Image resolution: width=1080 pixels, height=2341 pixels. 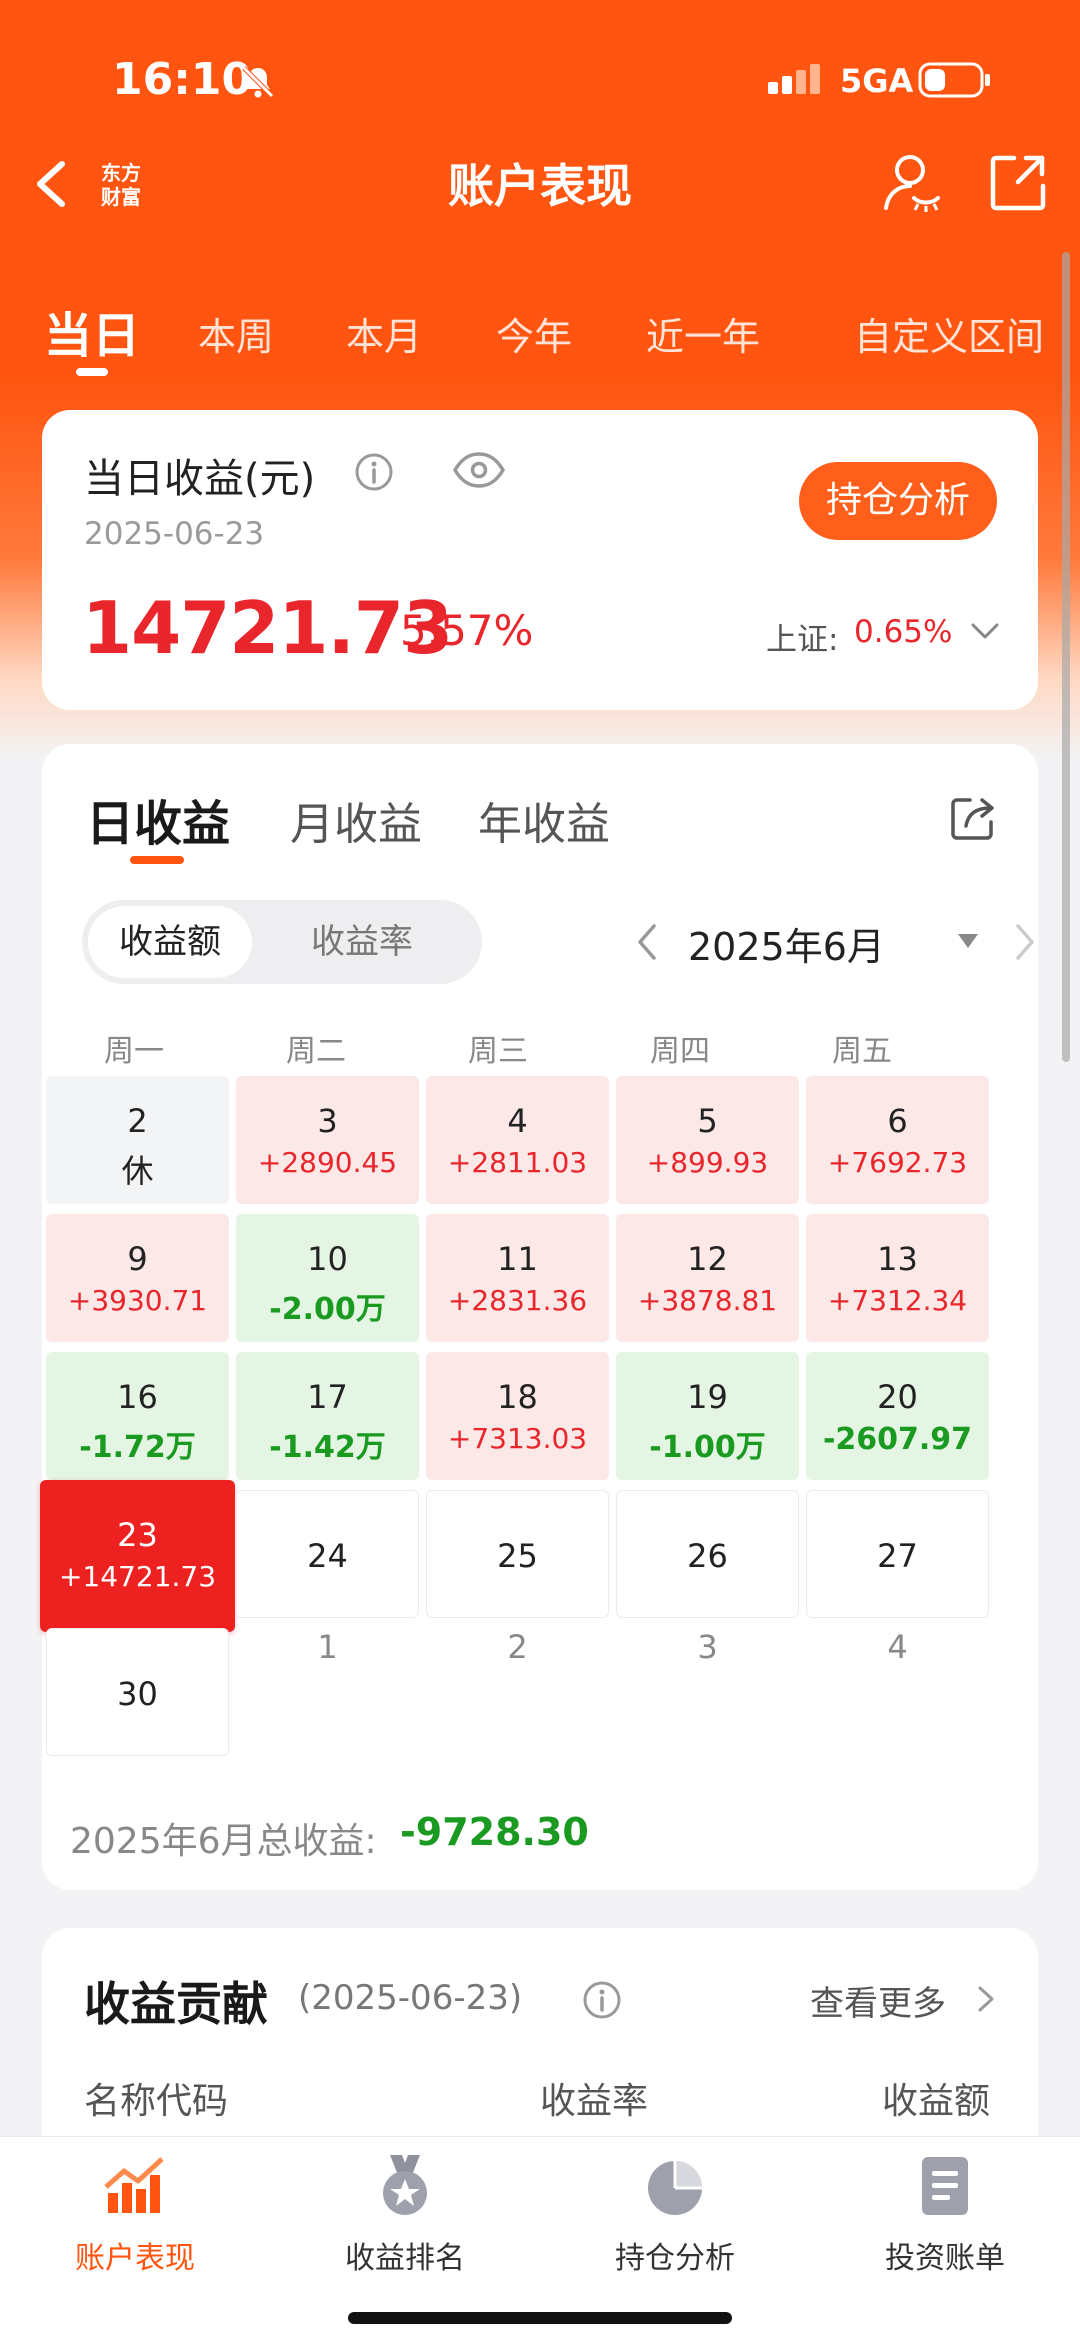 What do you see at coordinates (405, 2215) in the screenshot?
I see `tab-profit-ranking: 收益排名` at bounding box center [405, 2215].